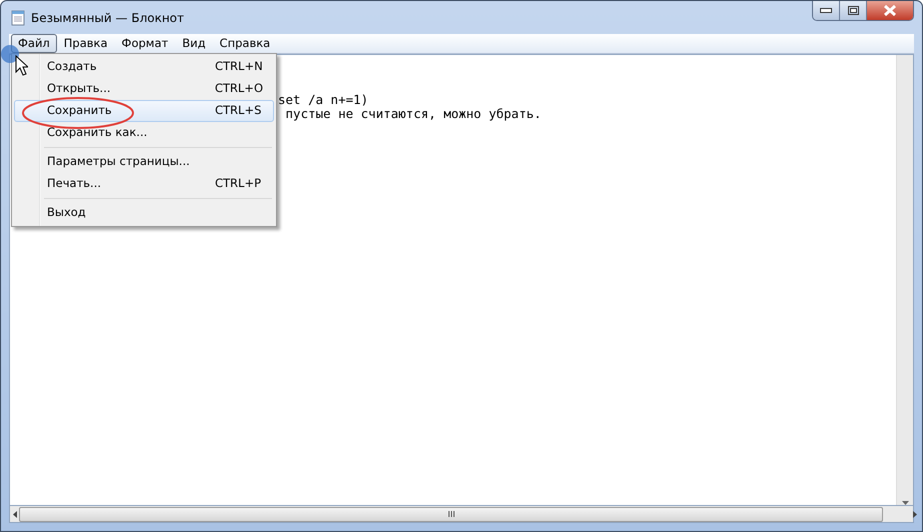 The height and width of the screenshot is (532, 923). Describe the element at coordinates (245, 43) in the screenshot. I see `menu-item: Справка` at that location.